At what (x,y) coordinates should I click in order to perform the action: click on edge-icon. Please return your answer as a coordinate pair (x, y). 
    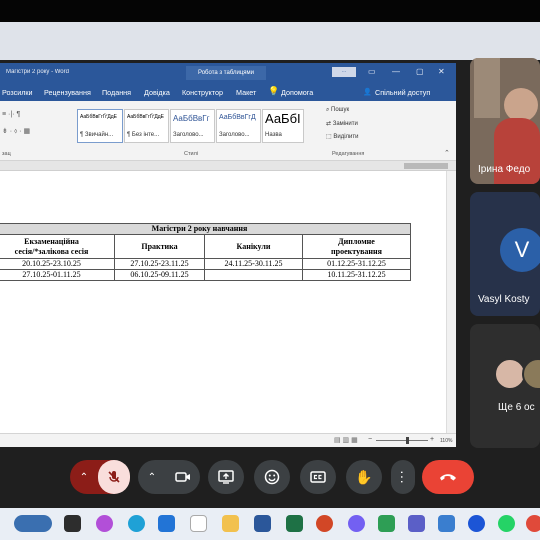
    Looking at the image, I should click on (136, 523).